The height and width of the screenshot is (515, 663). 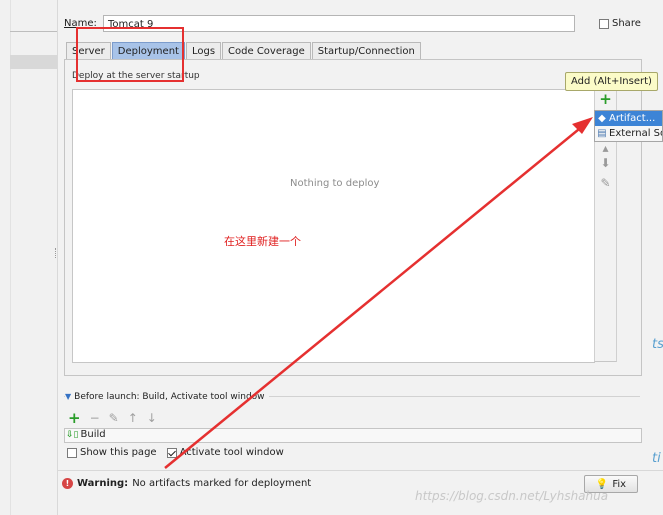 I want to click on add-popup-menu: ◆ Artifact... ▤ External So, so click(x=628, y=126).